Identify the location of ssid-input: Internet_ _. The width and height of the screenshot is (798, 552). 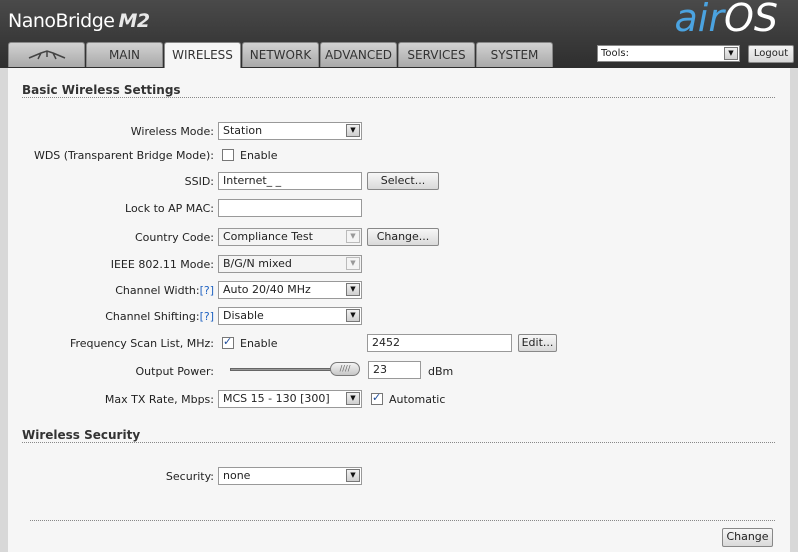
(290, 181).